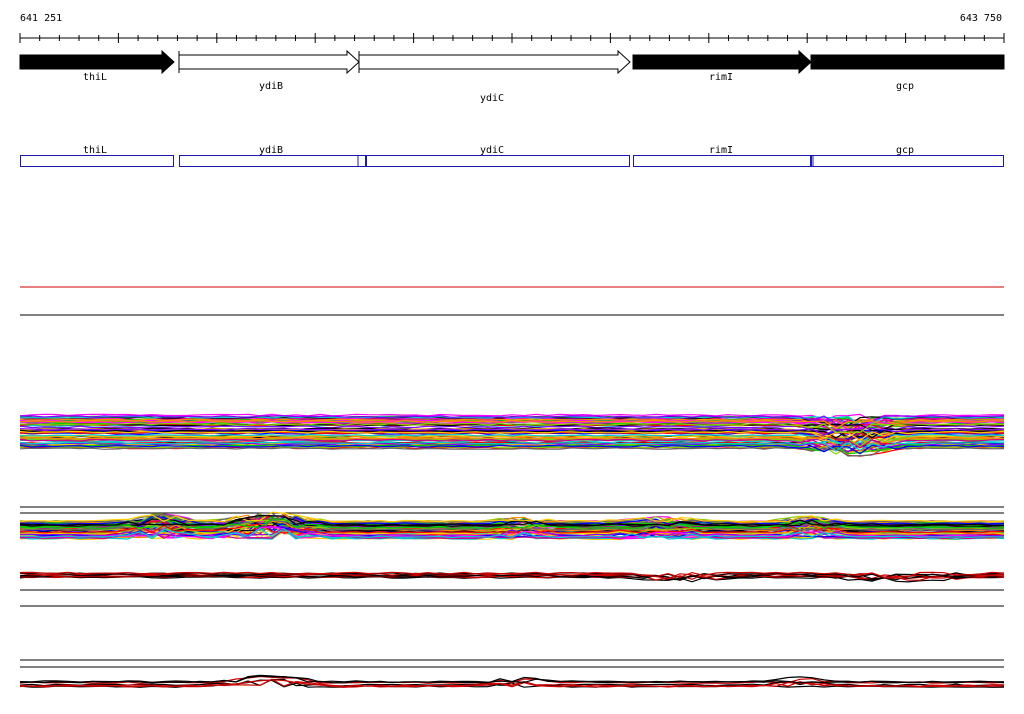 This screenshot has height=714, width=1024. What do you see at coordinates (95, 77) in the screenshot?
I see `gene-label: thiL` at bounding box center [95, 77].